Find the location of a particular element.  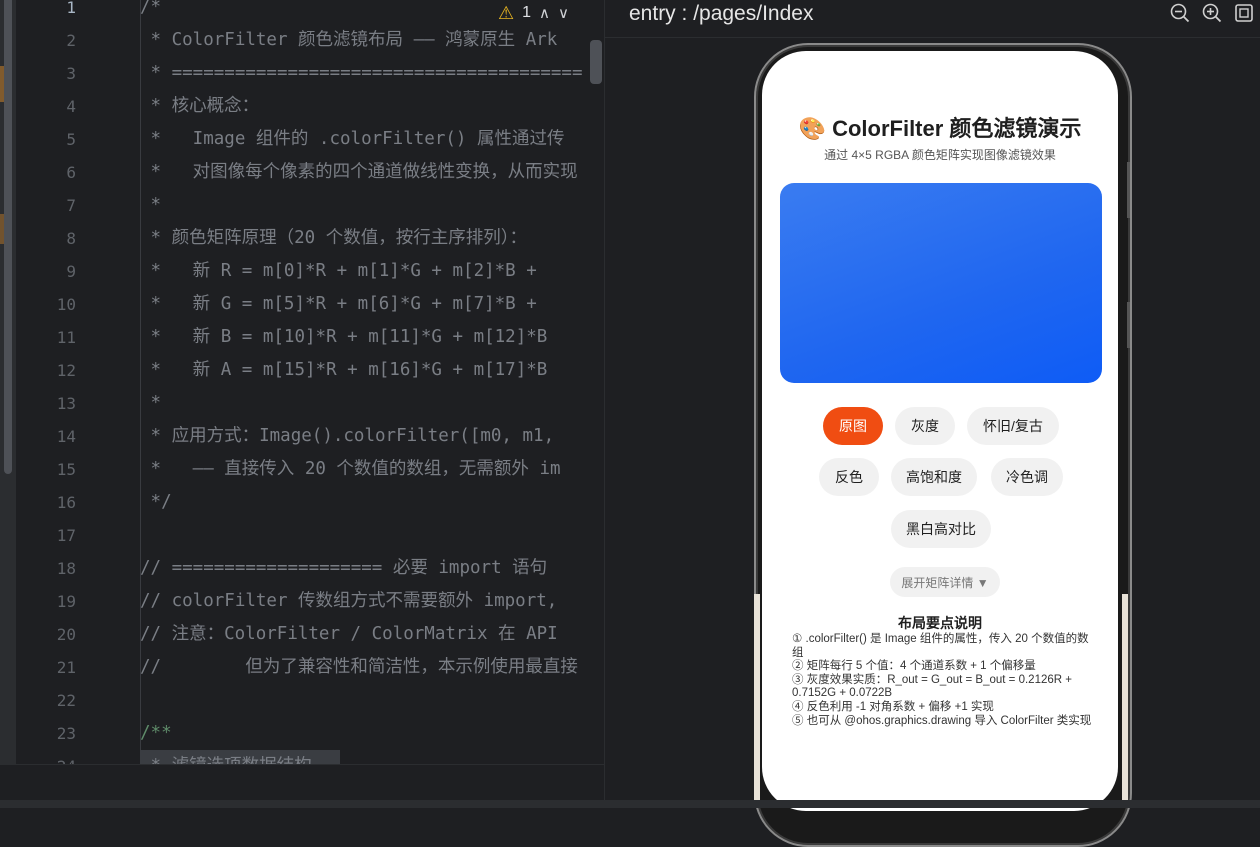

code-line: * —— 直接传入 20 个数值的数组，无需额外 im is located at coordinates (350, 469).